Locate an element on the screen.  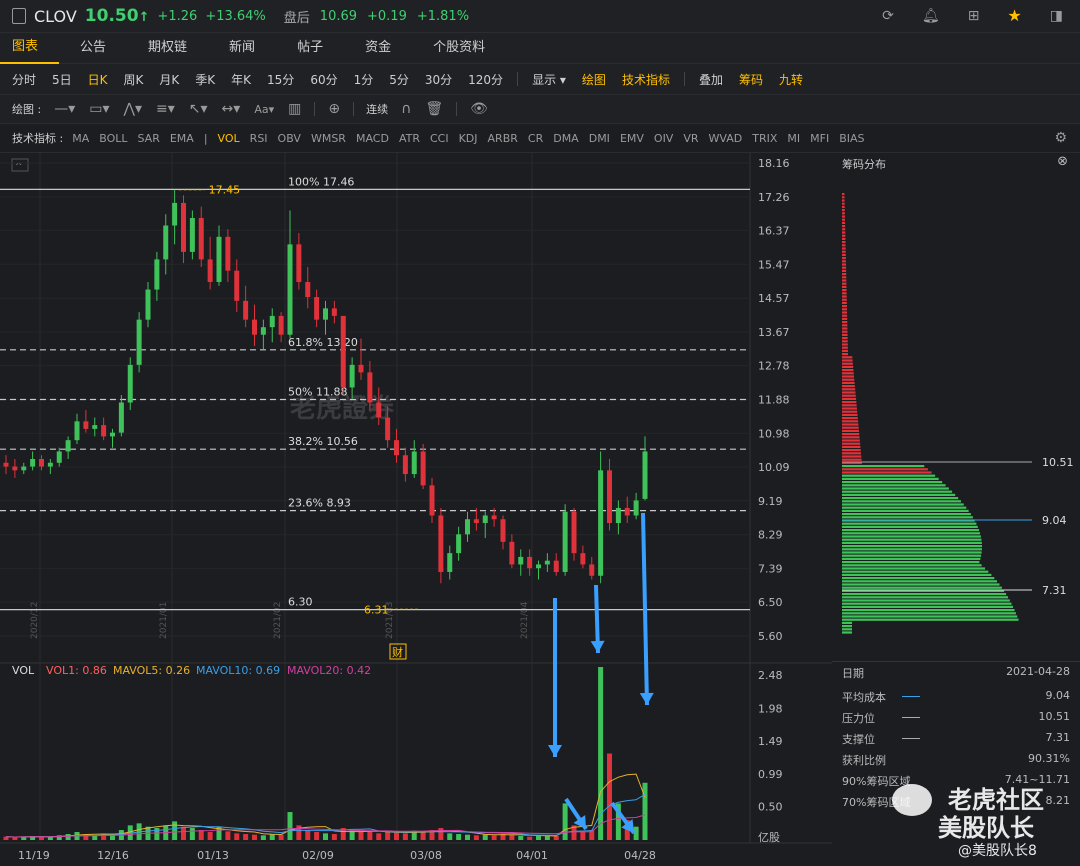
overlay-toggle: 叠加 is located at coordinates (711, 79).